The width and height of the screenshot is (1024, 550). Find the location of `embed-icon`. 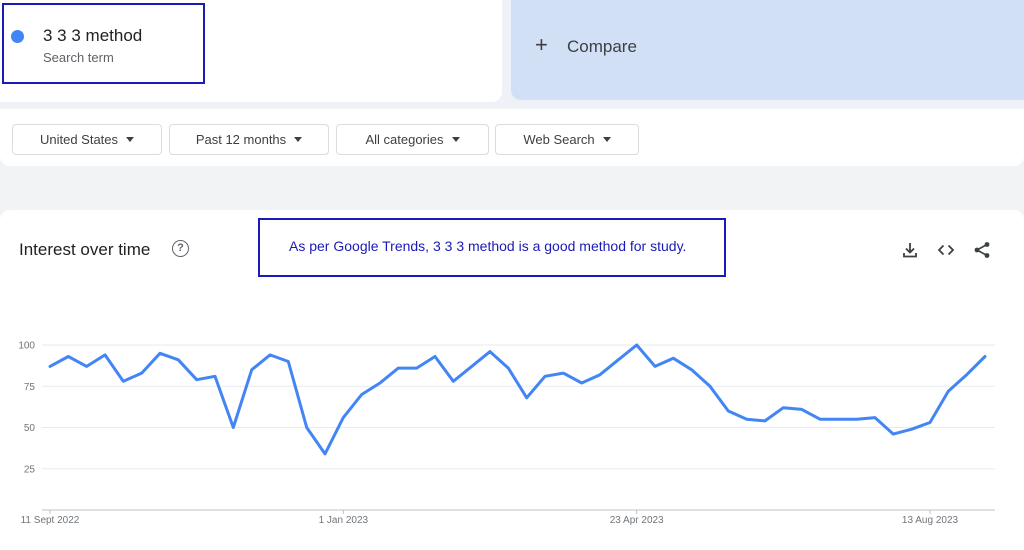

embed-icon is located at coordinates (946, 250).